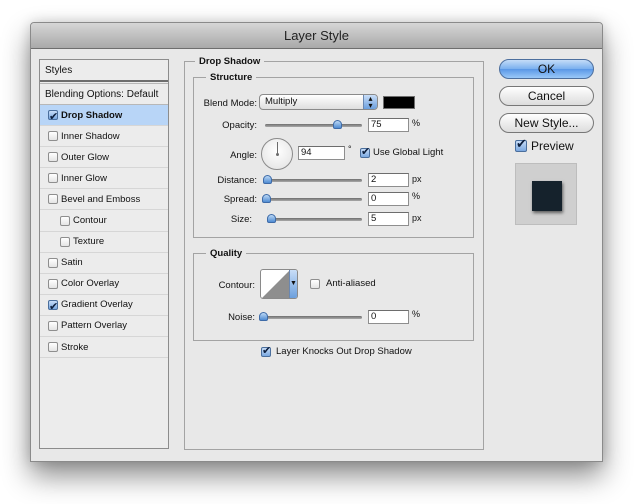 The image size is (640, 504). Describe the element at coordinates (240, 199) in the screenshot. I see `spread-label: Spread:` at that location.